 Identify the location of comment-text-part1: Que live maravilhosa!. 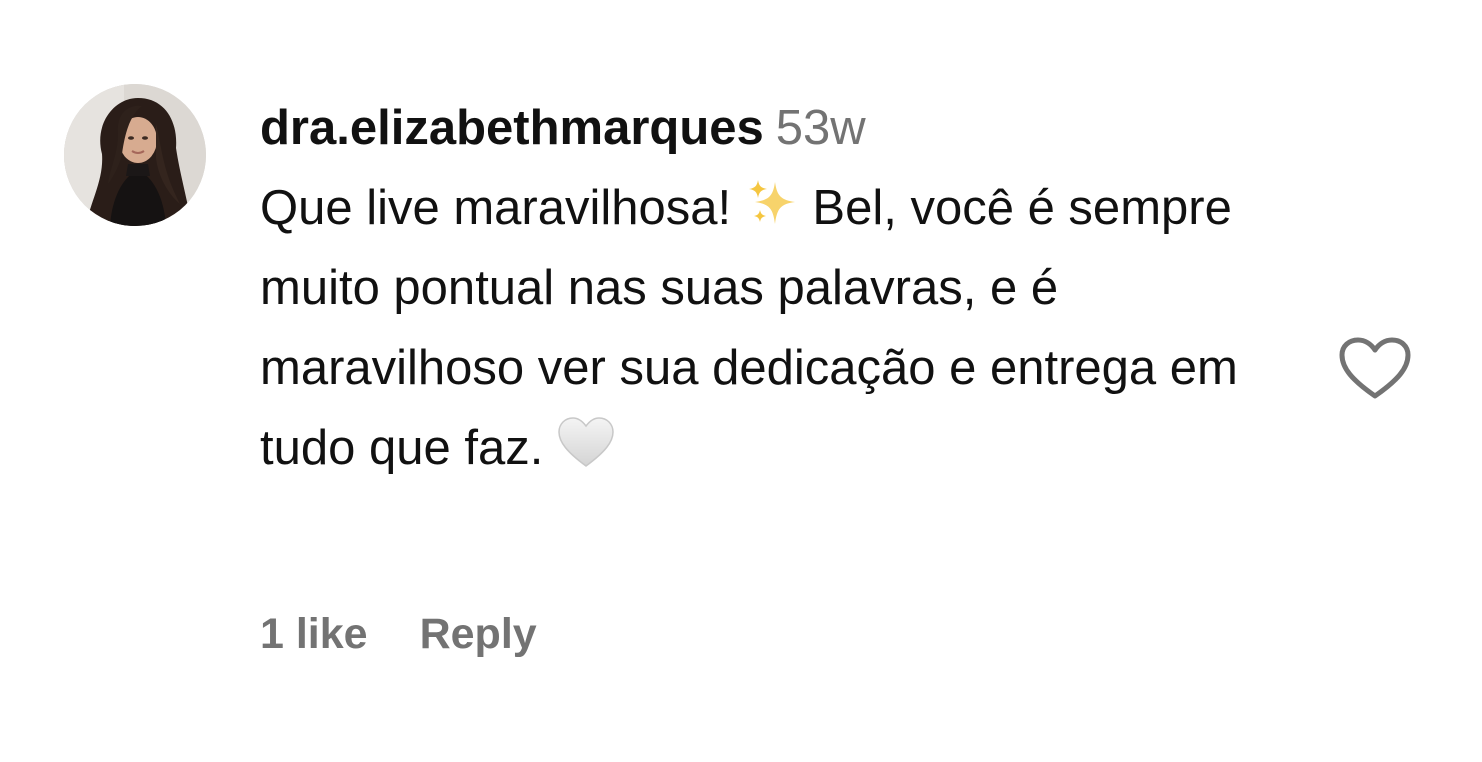
(496, 208).